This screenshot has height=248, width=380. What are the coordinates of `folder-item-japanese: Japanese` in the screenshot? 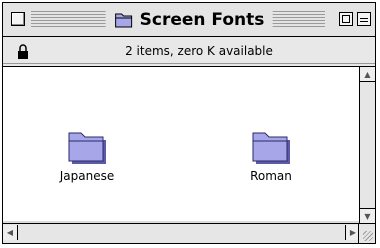 It's located at (87, 154).